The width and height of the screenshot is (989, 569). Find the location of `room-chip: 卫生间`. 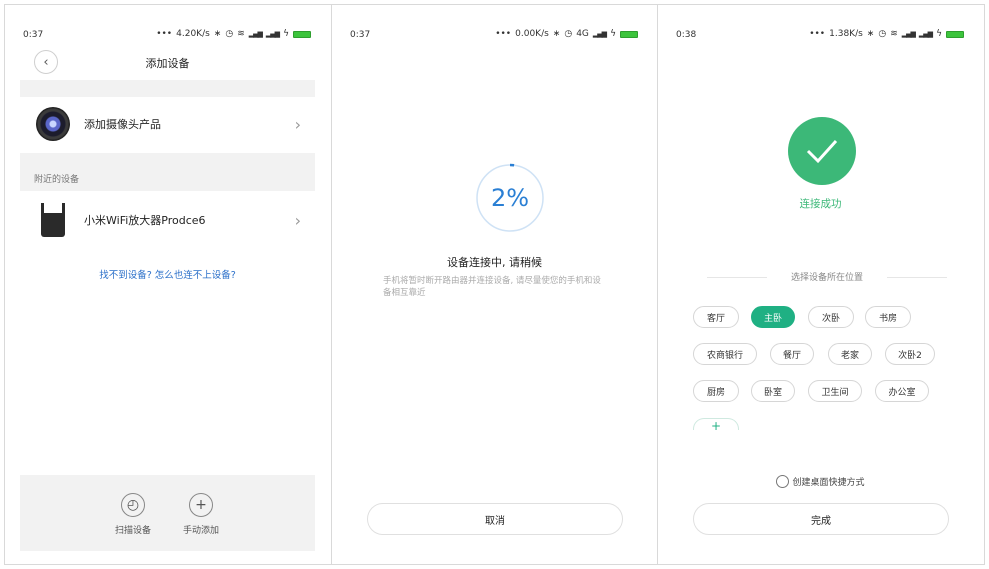

room-chip: 卫生间 is located at coordinates (835, 391).